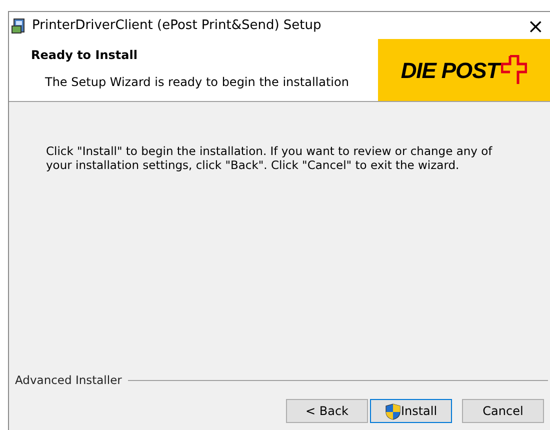  Describe the element at coordinates (411, 411) in the screenshot. I see `wizard-button: Install` at that location.